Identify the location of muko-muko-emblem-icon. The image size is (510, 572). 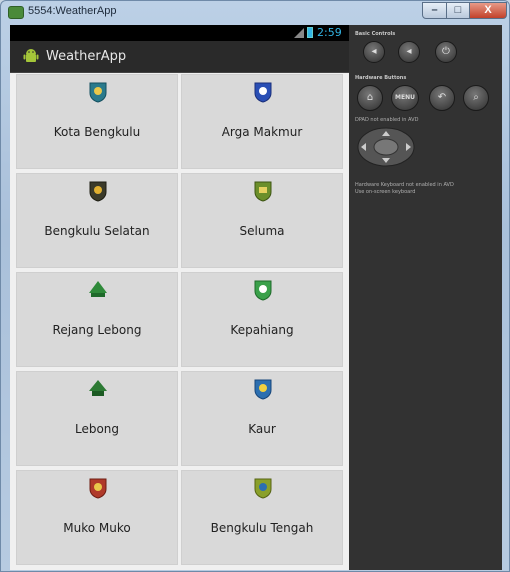
(98, 488).